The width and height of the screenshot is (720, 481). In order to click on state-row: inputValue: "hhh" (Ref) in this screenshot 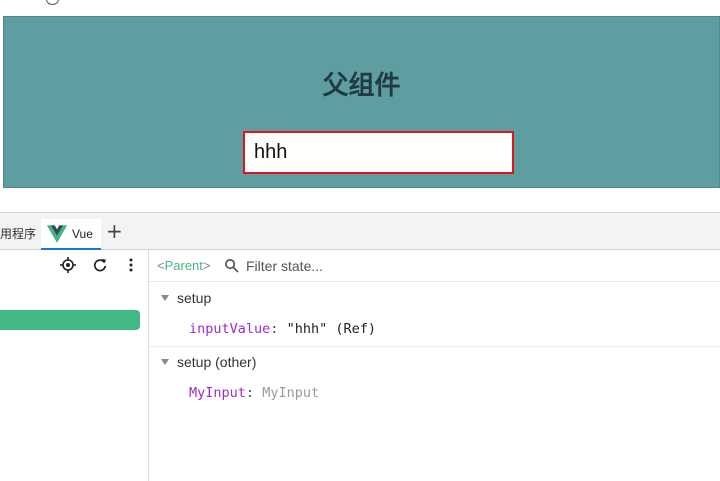, I will do `click(282, 329)`.